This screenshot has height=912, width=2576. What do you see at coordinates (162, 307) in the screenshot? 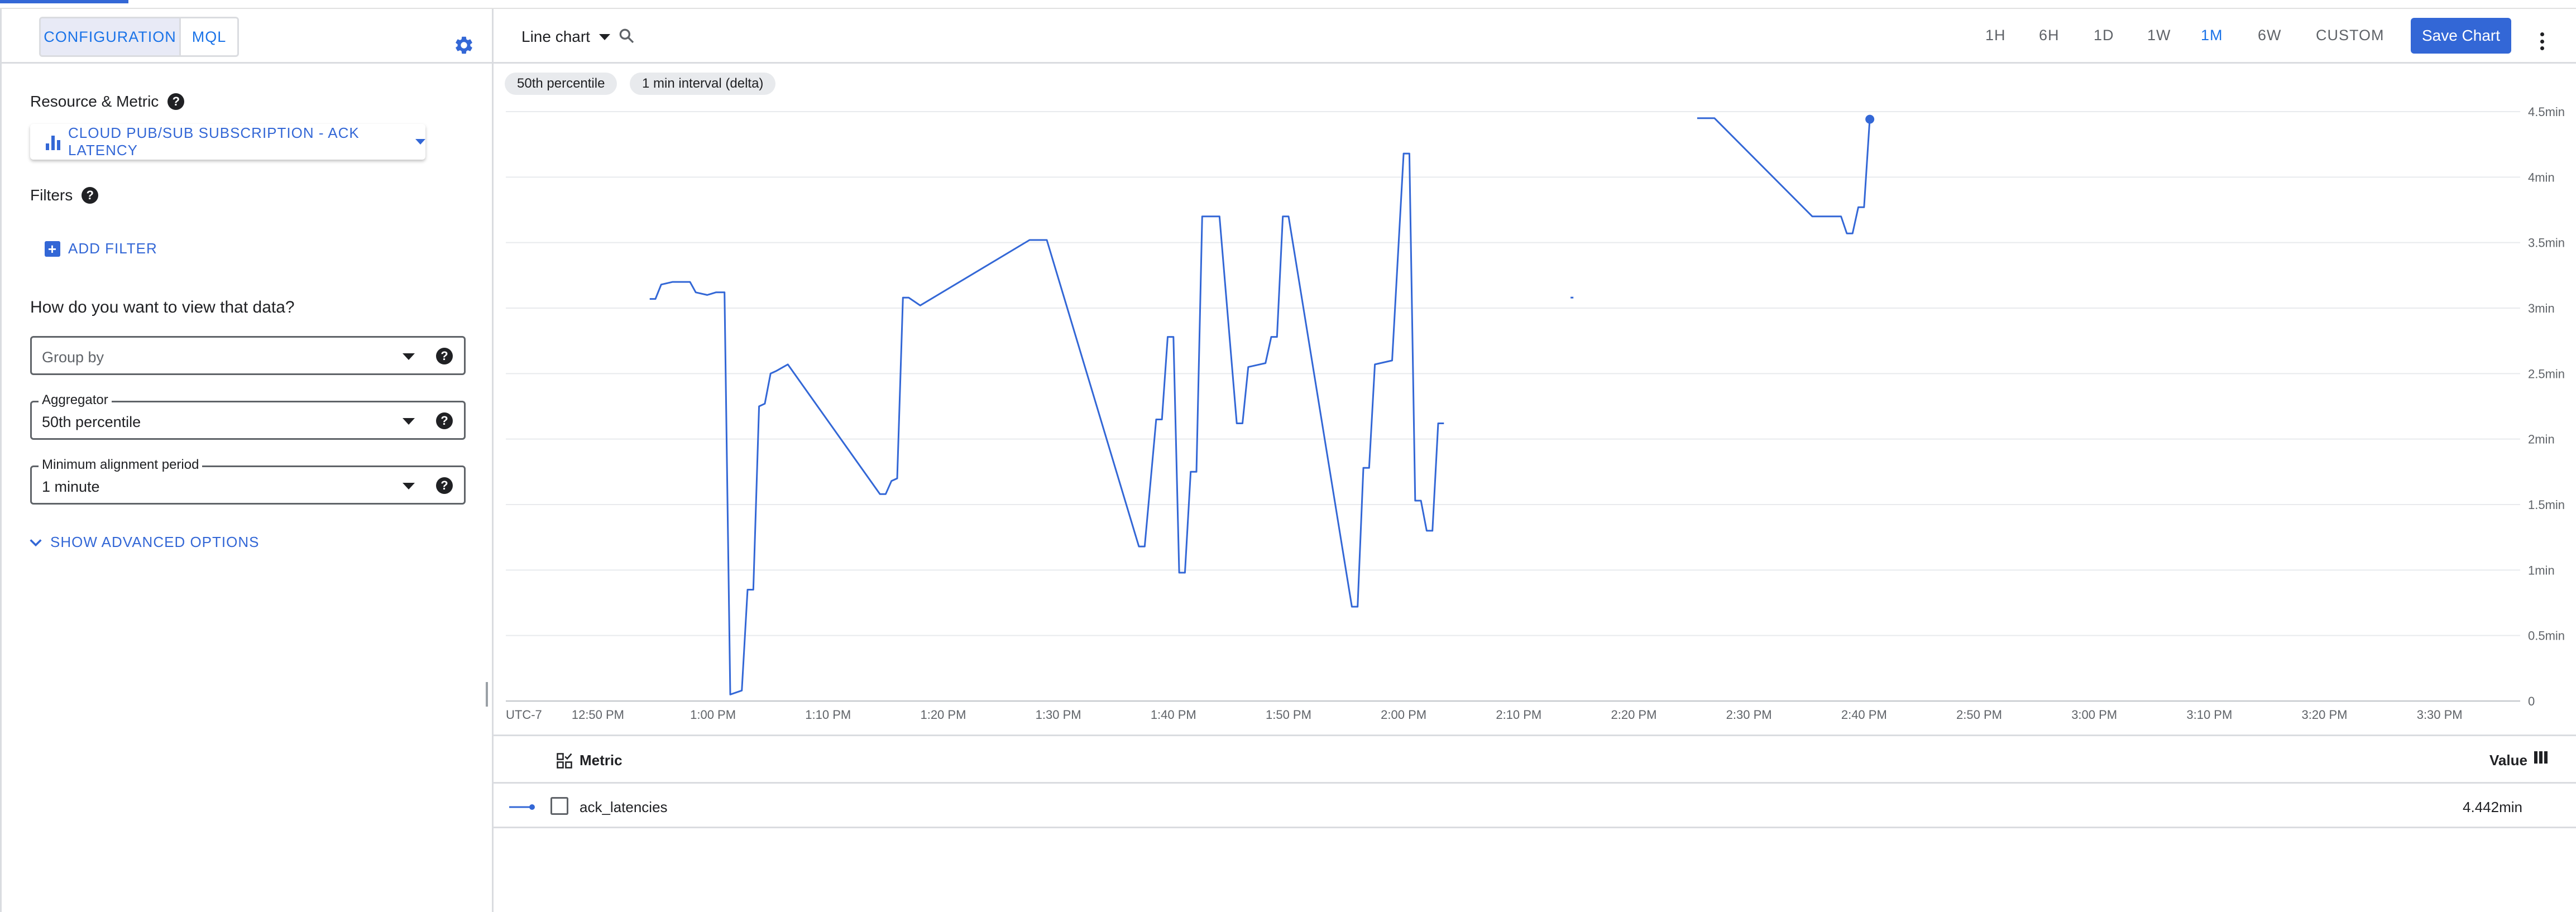
I see `view-data-heading: How do you want to view that data?` at bounding box center [162, 307].